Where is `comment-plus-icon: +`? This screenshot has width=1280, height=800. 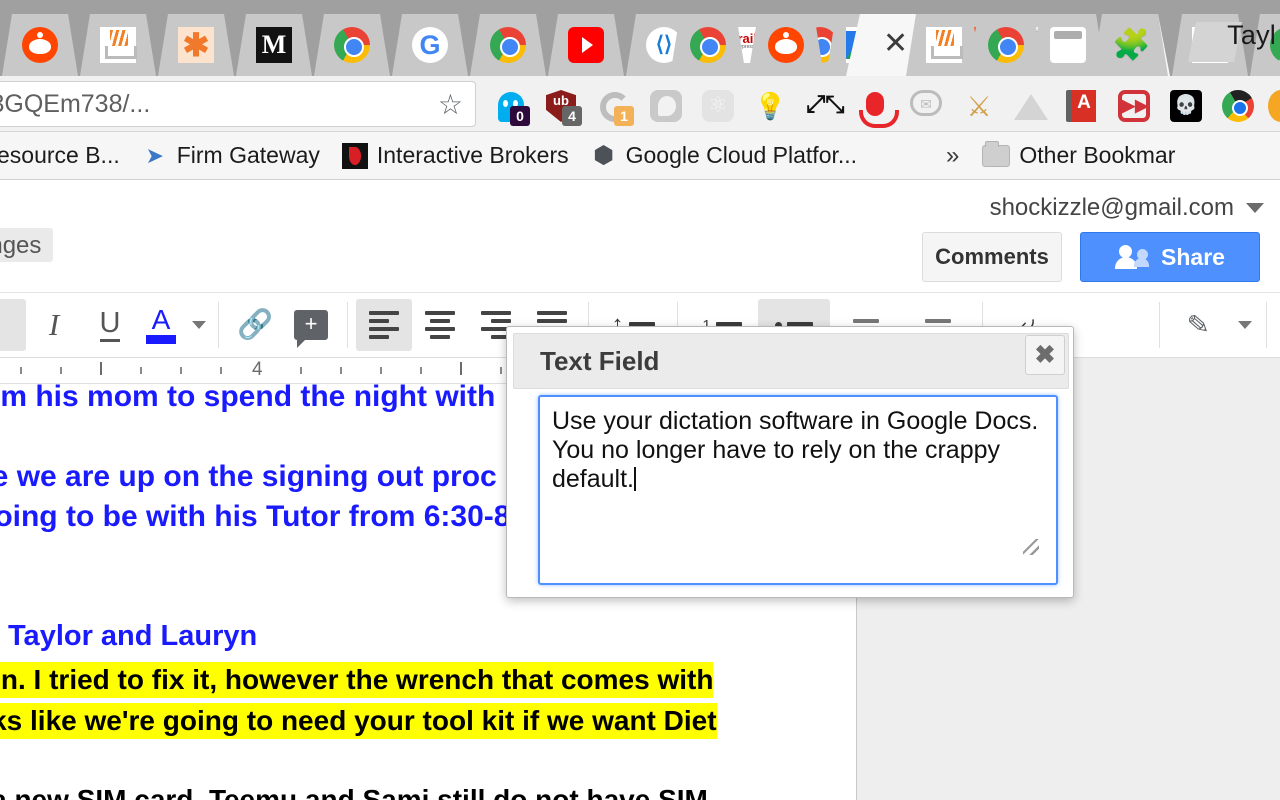 comment-plus-icon: + is located at coordinates (311, 329).